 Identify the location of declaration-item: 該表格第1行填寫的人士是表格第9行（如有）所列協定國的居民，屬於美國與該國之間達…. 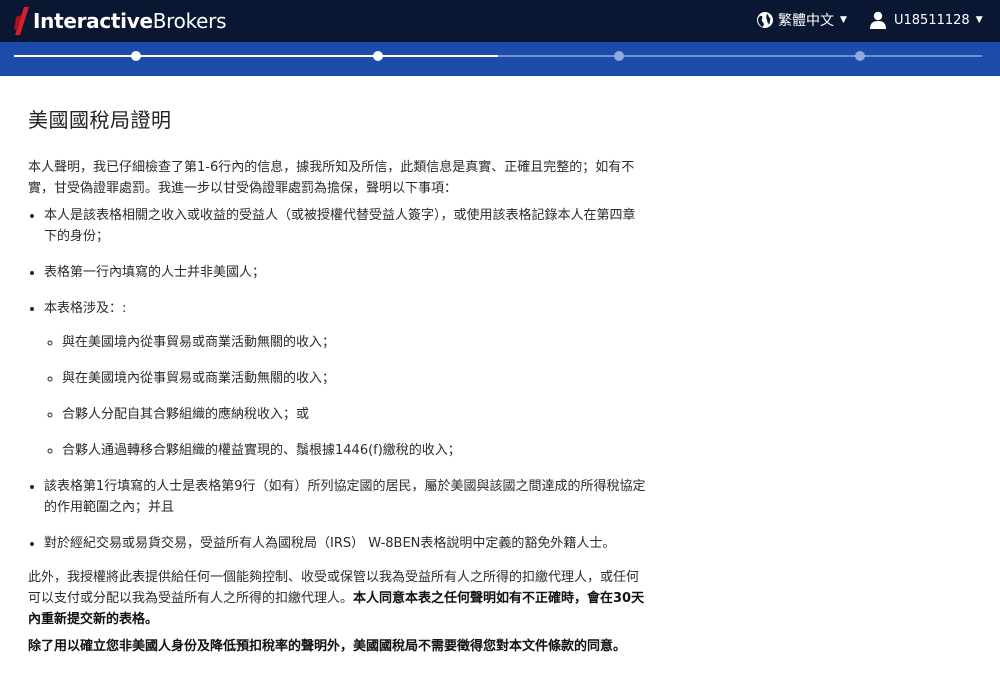
(346, 497).